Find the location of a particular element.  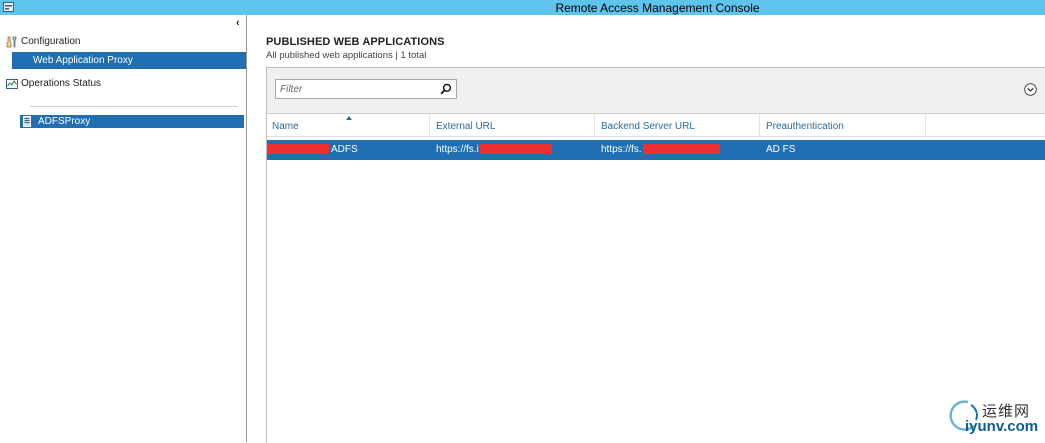

column-header-backend-url: Backend Server URL is located at coordinates (678, 125).